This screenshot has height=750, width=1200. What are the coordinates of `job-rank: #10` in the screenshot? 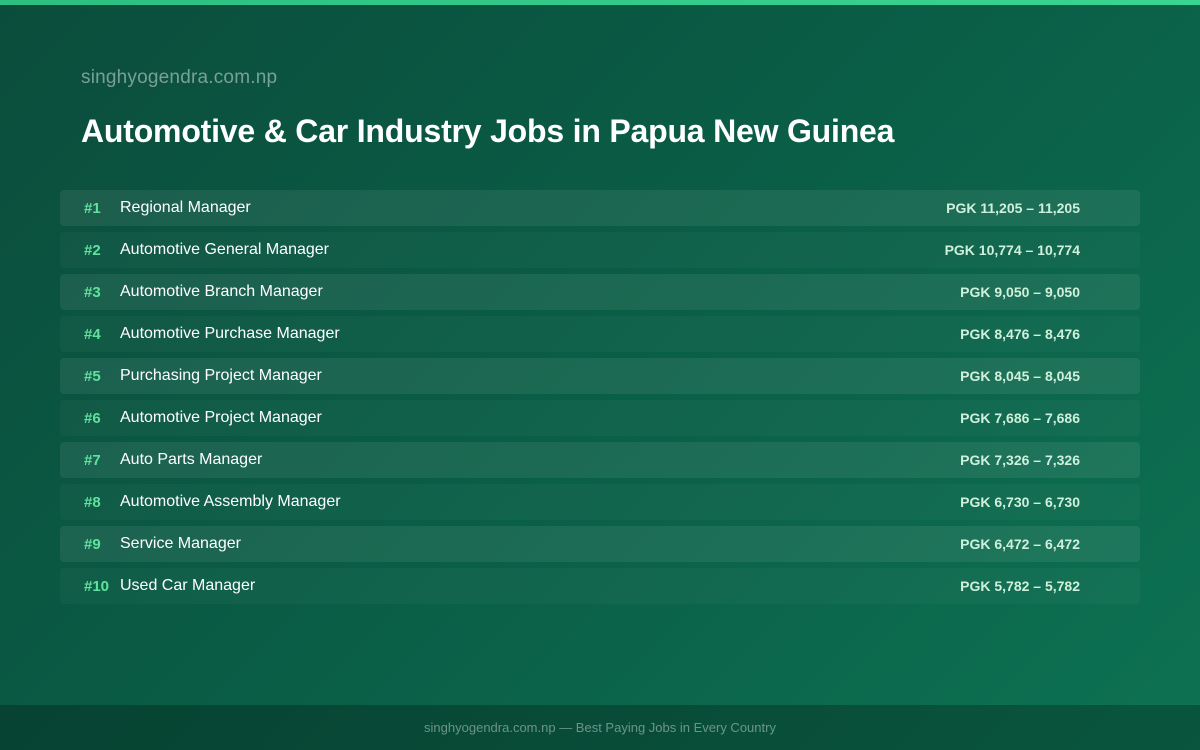 It's located at (97, 586).